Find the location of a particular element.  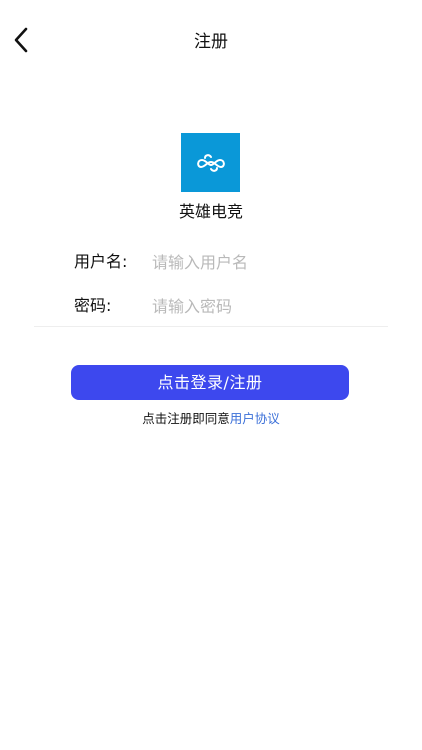

password-row: 密码: is located at coordinates (211, 306).